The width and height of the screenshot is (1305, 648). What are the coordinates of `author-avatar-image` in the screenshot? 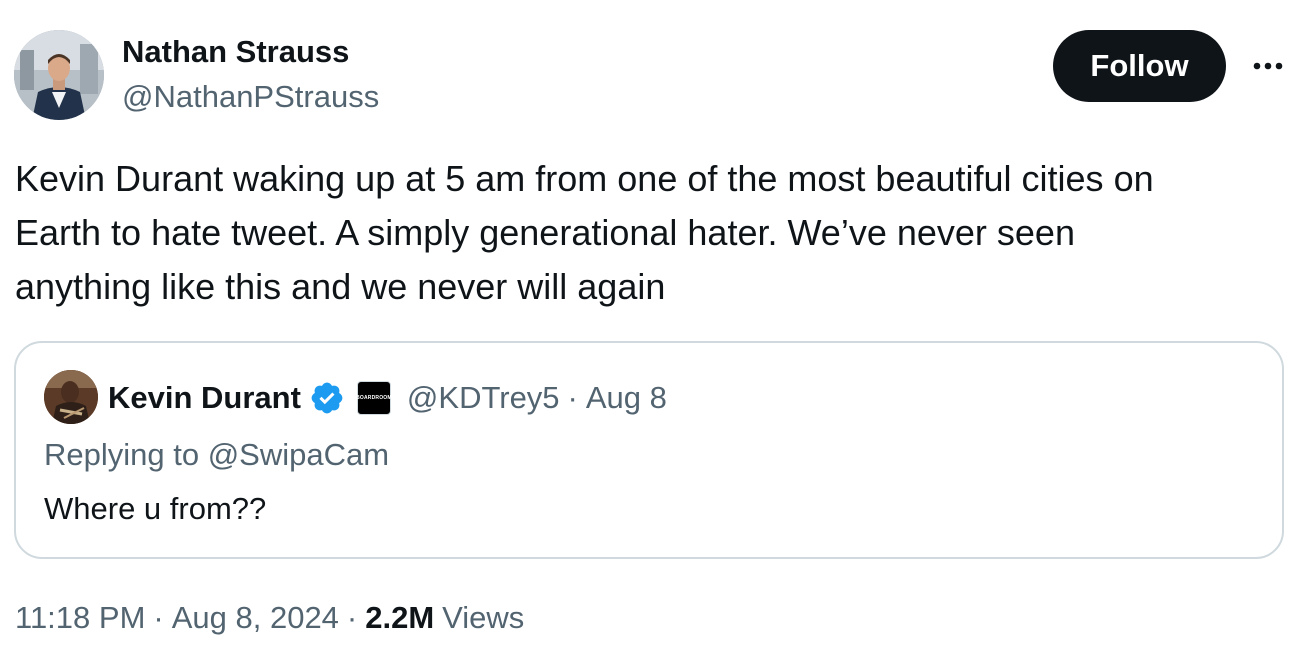 It's located at (59, 75).